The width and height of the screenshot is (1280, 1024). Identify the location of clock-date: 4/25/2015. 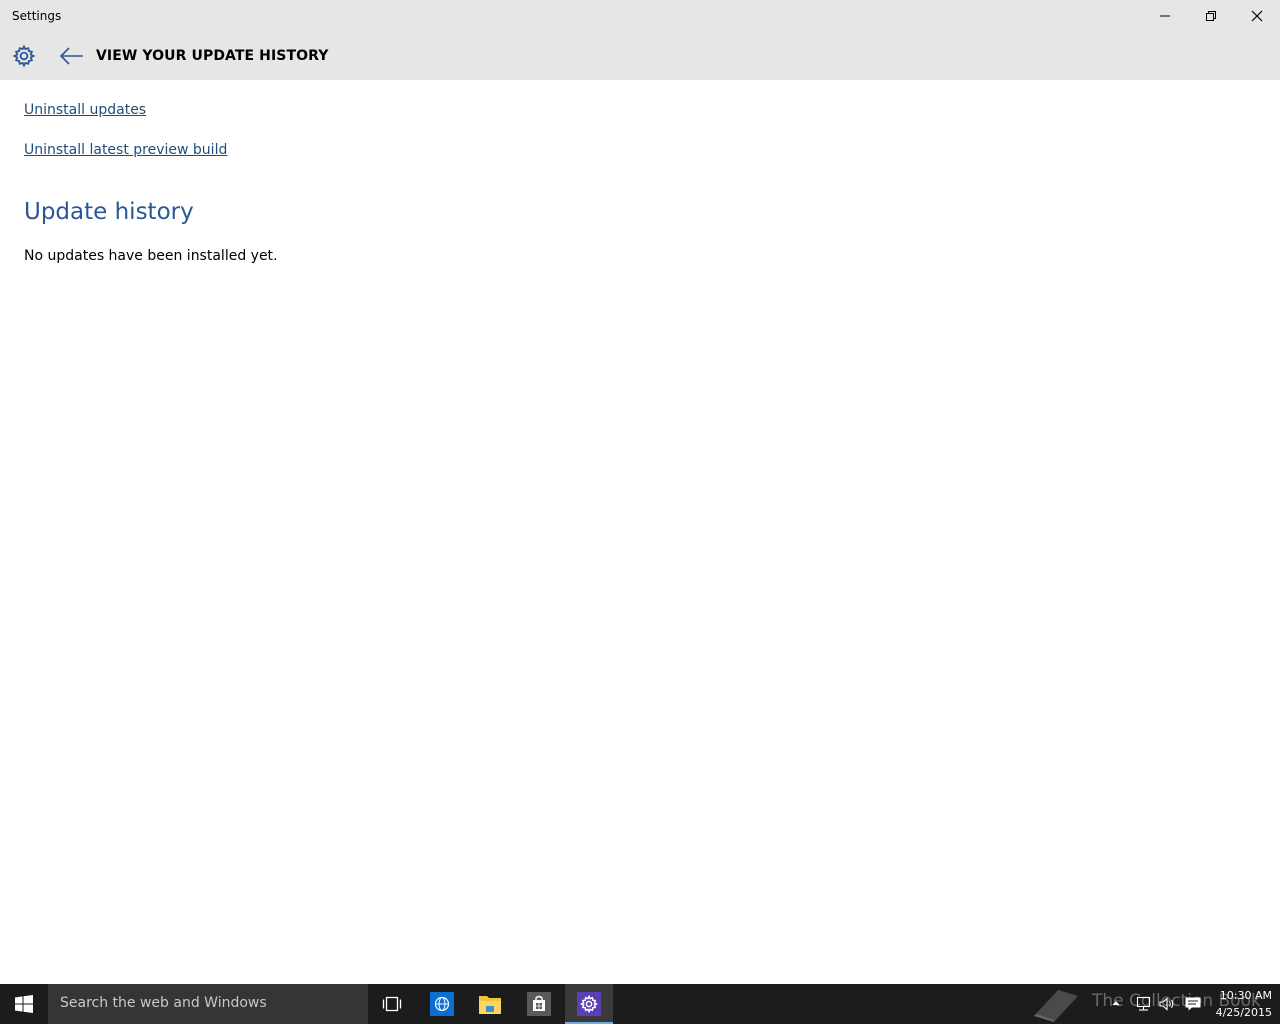
(1243, 1012).